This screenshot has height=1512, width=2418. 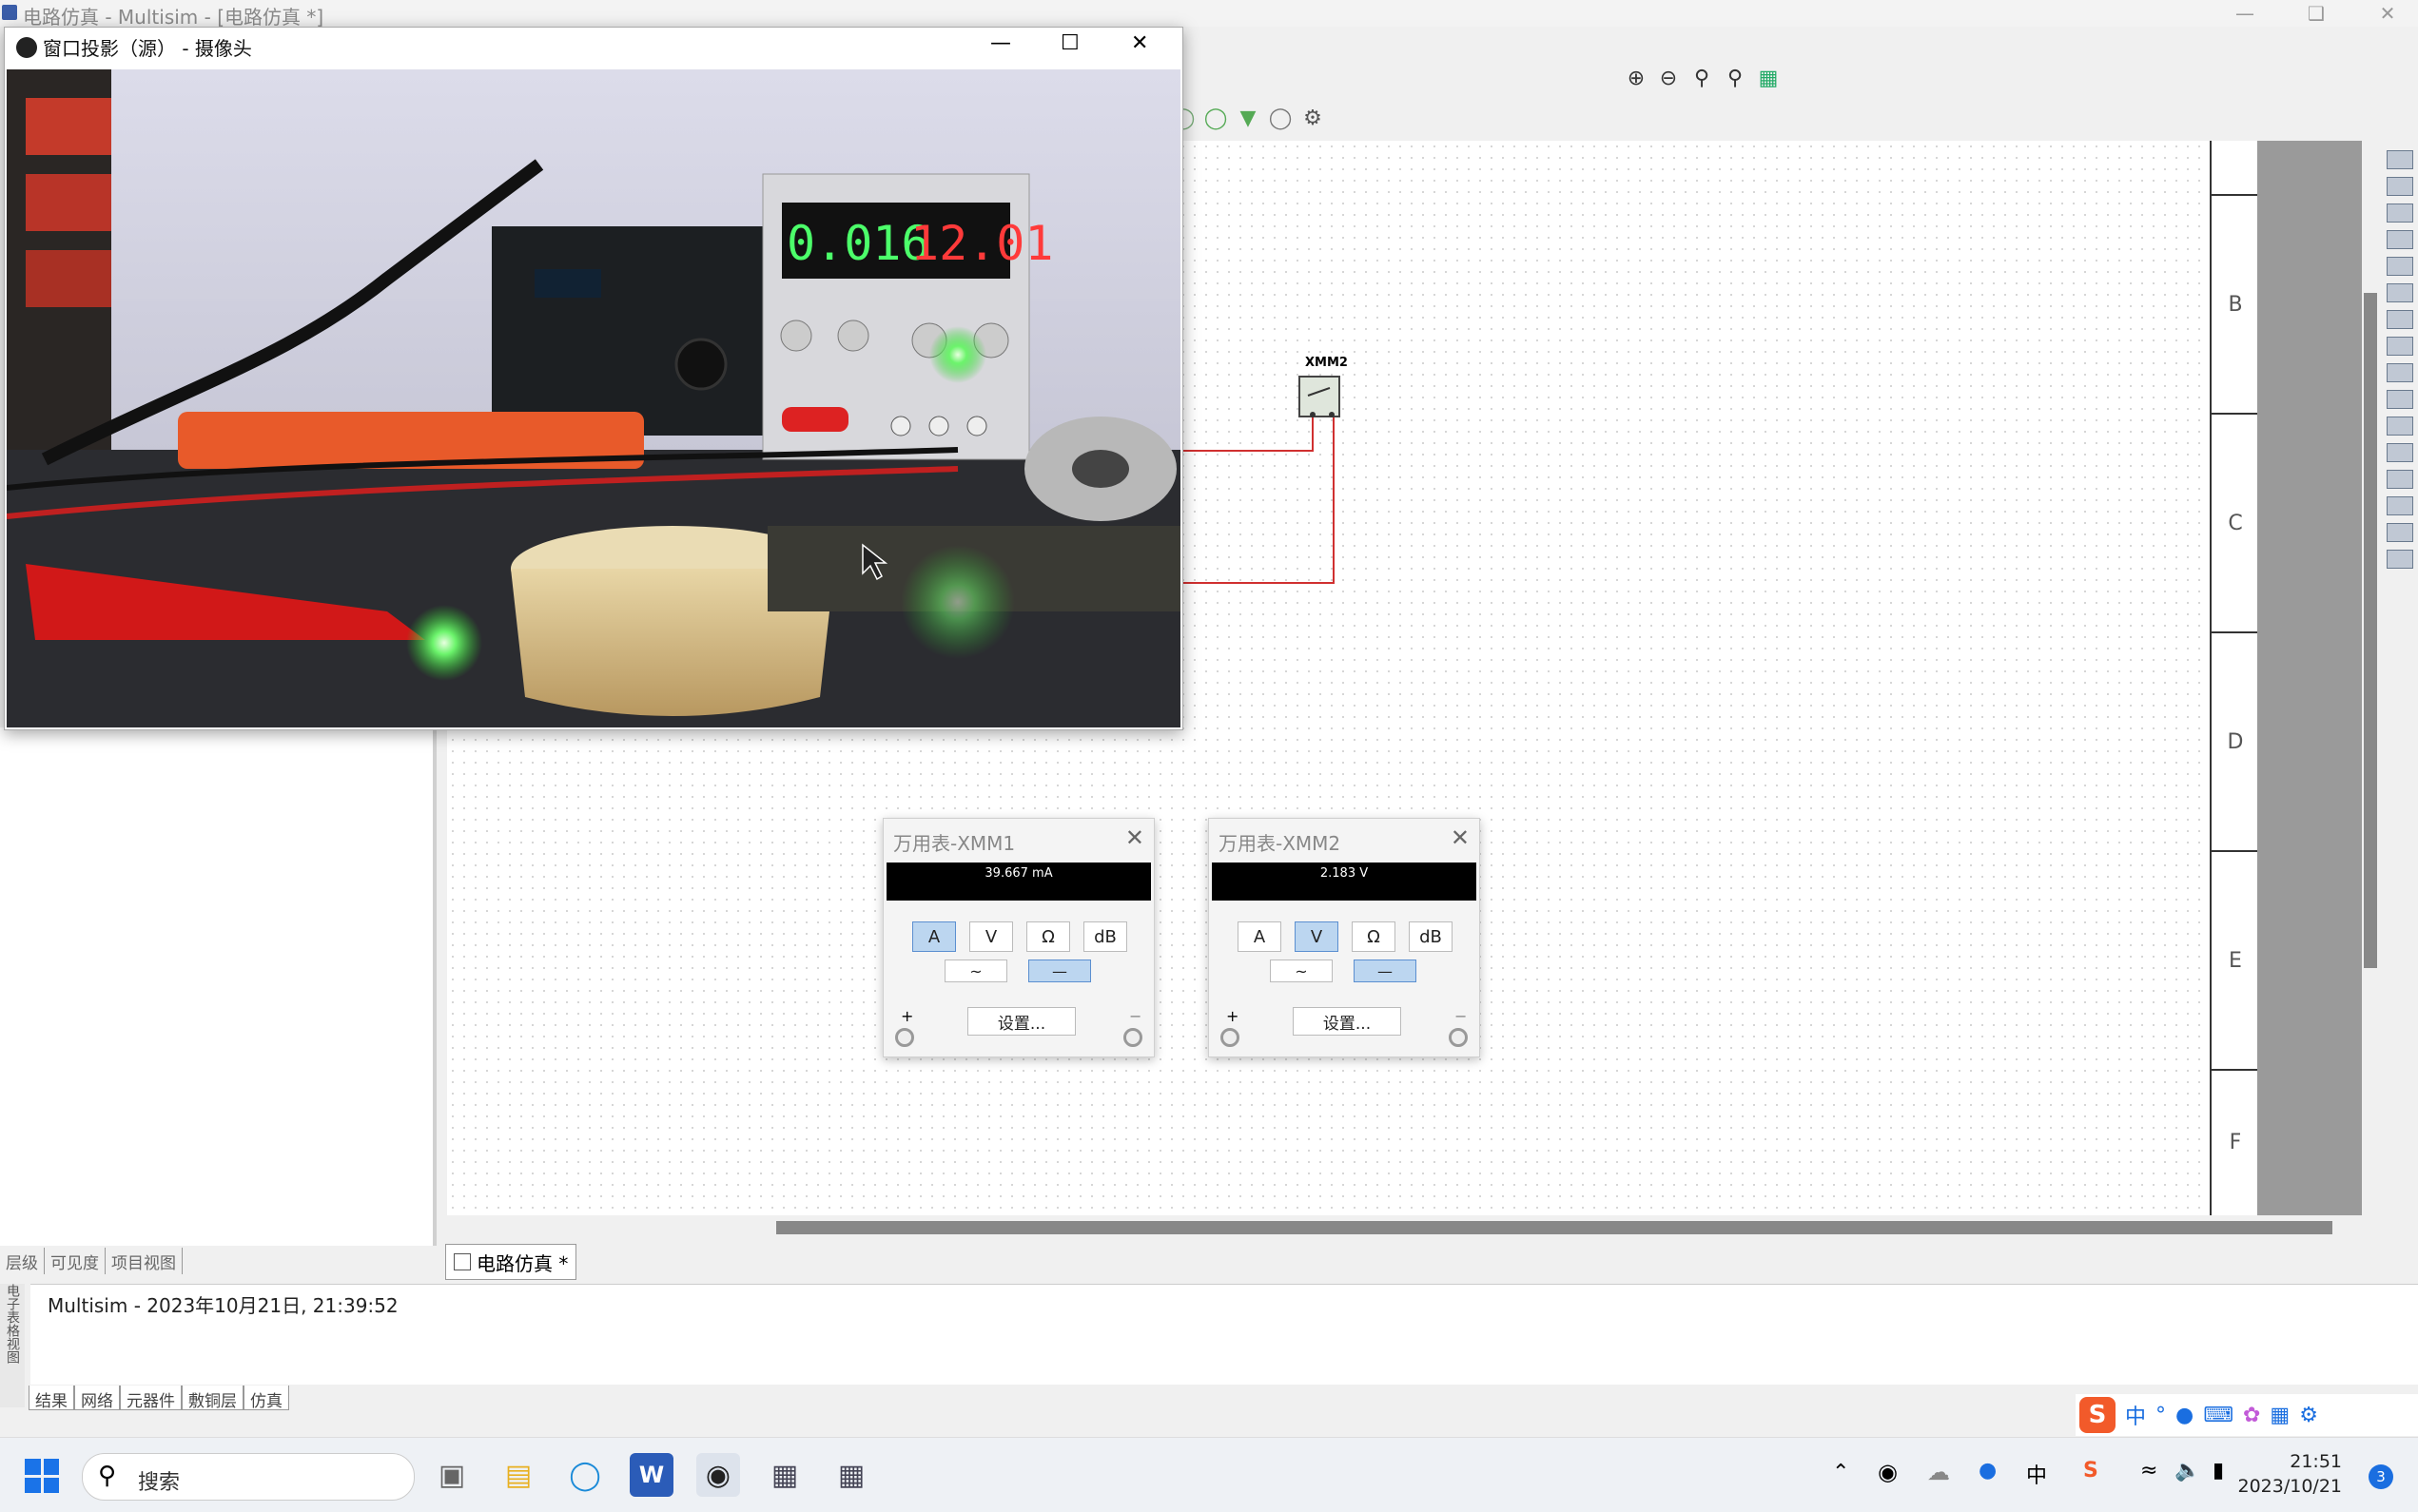 I want to click on tab-project-view: 项目视图, so click(x=144, y=1261).